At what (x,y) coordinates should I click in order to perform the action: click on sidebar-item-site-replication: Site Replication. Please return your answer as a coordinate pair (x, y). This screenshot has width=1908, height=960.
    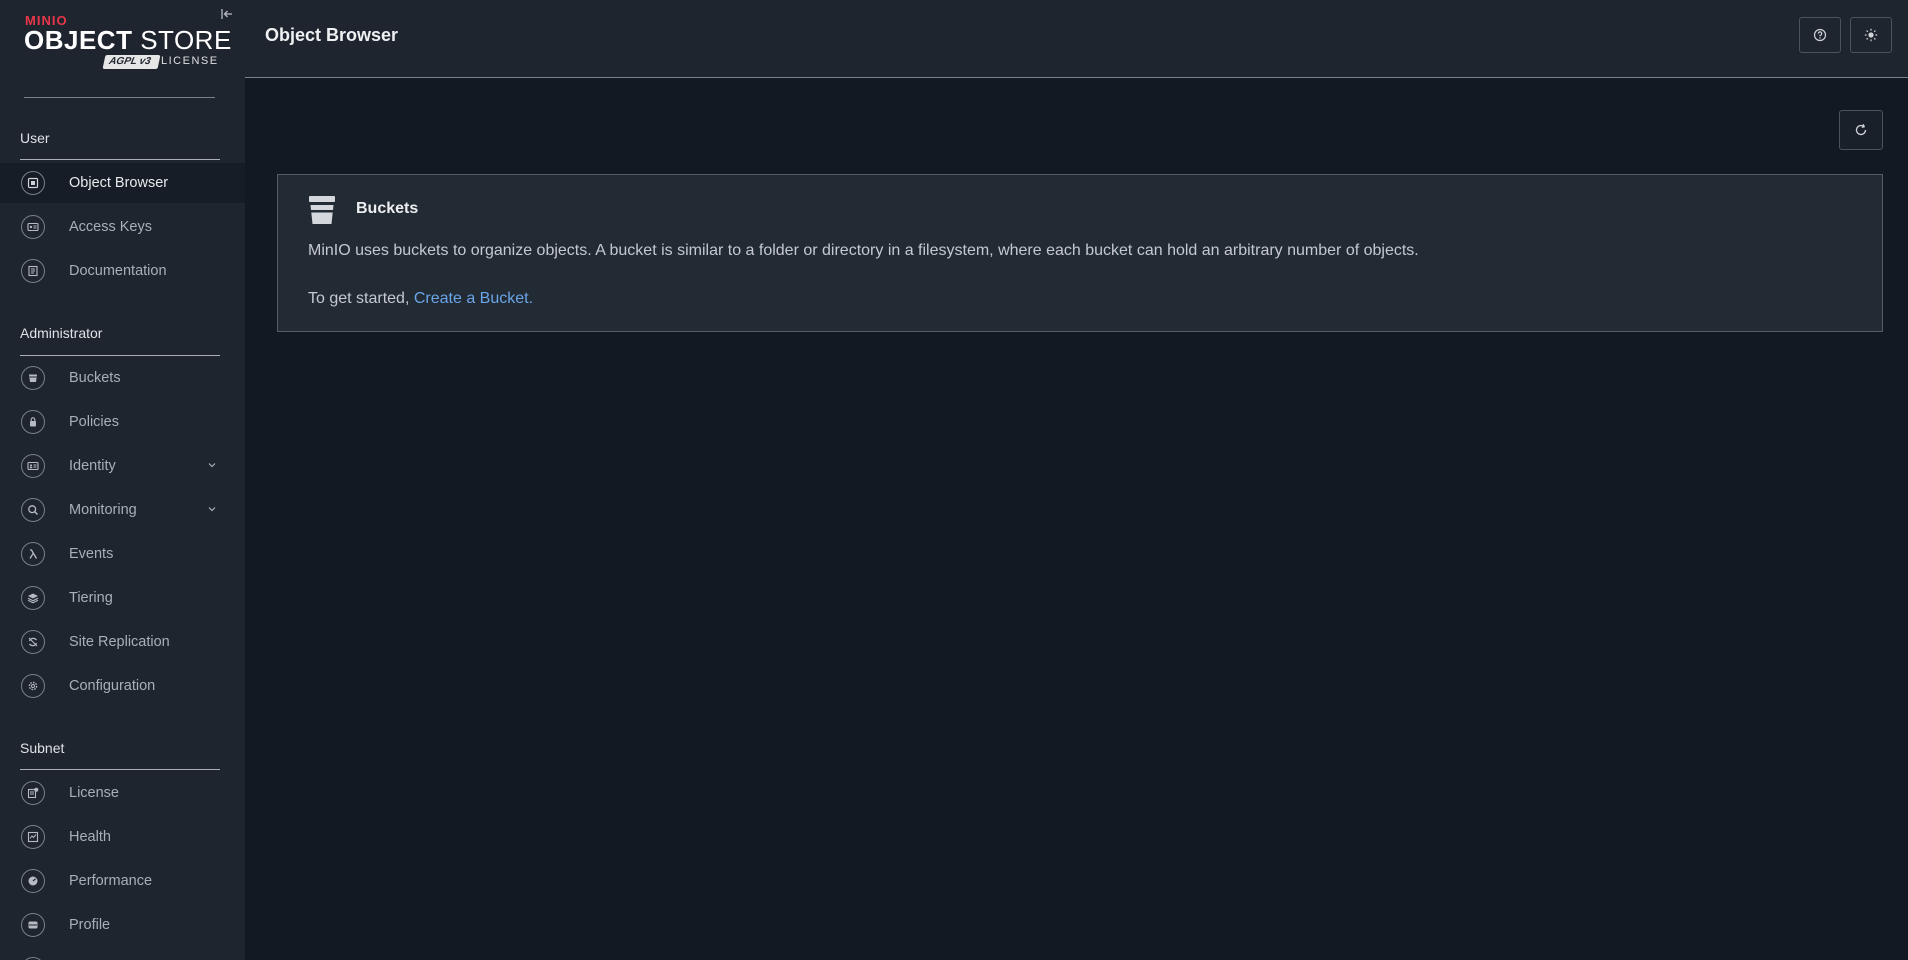
    Looking at the image, I should click on (122, 642).